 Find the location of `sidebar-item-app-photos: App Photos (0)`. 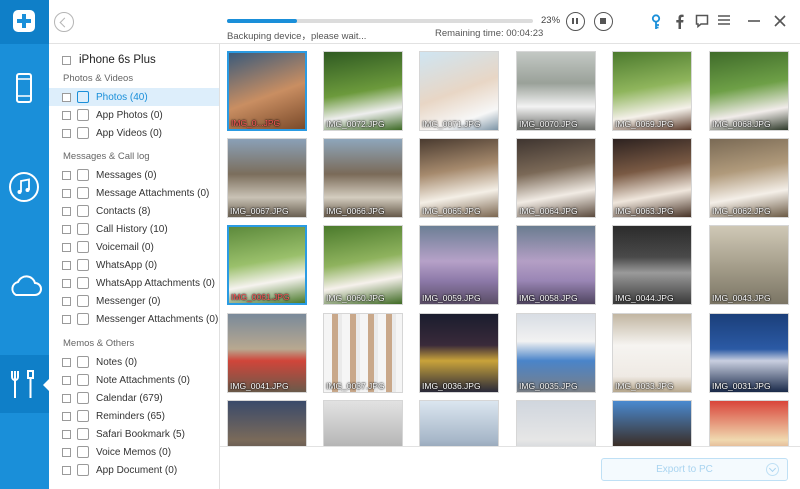

sidebar-item-app-photos: App Photos (0) is located at coordinates (134, 115).